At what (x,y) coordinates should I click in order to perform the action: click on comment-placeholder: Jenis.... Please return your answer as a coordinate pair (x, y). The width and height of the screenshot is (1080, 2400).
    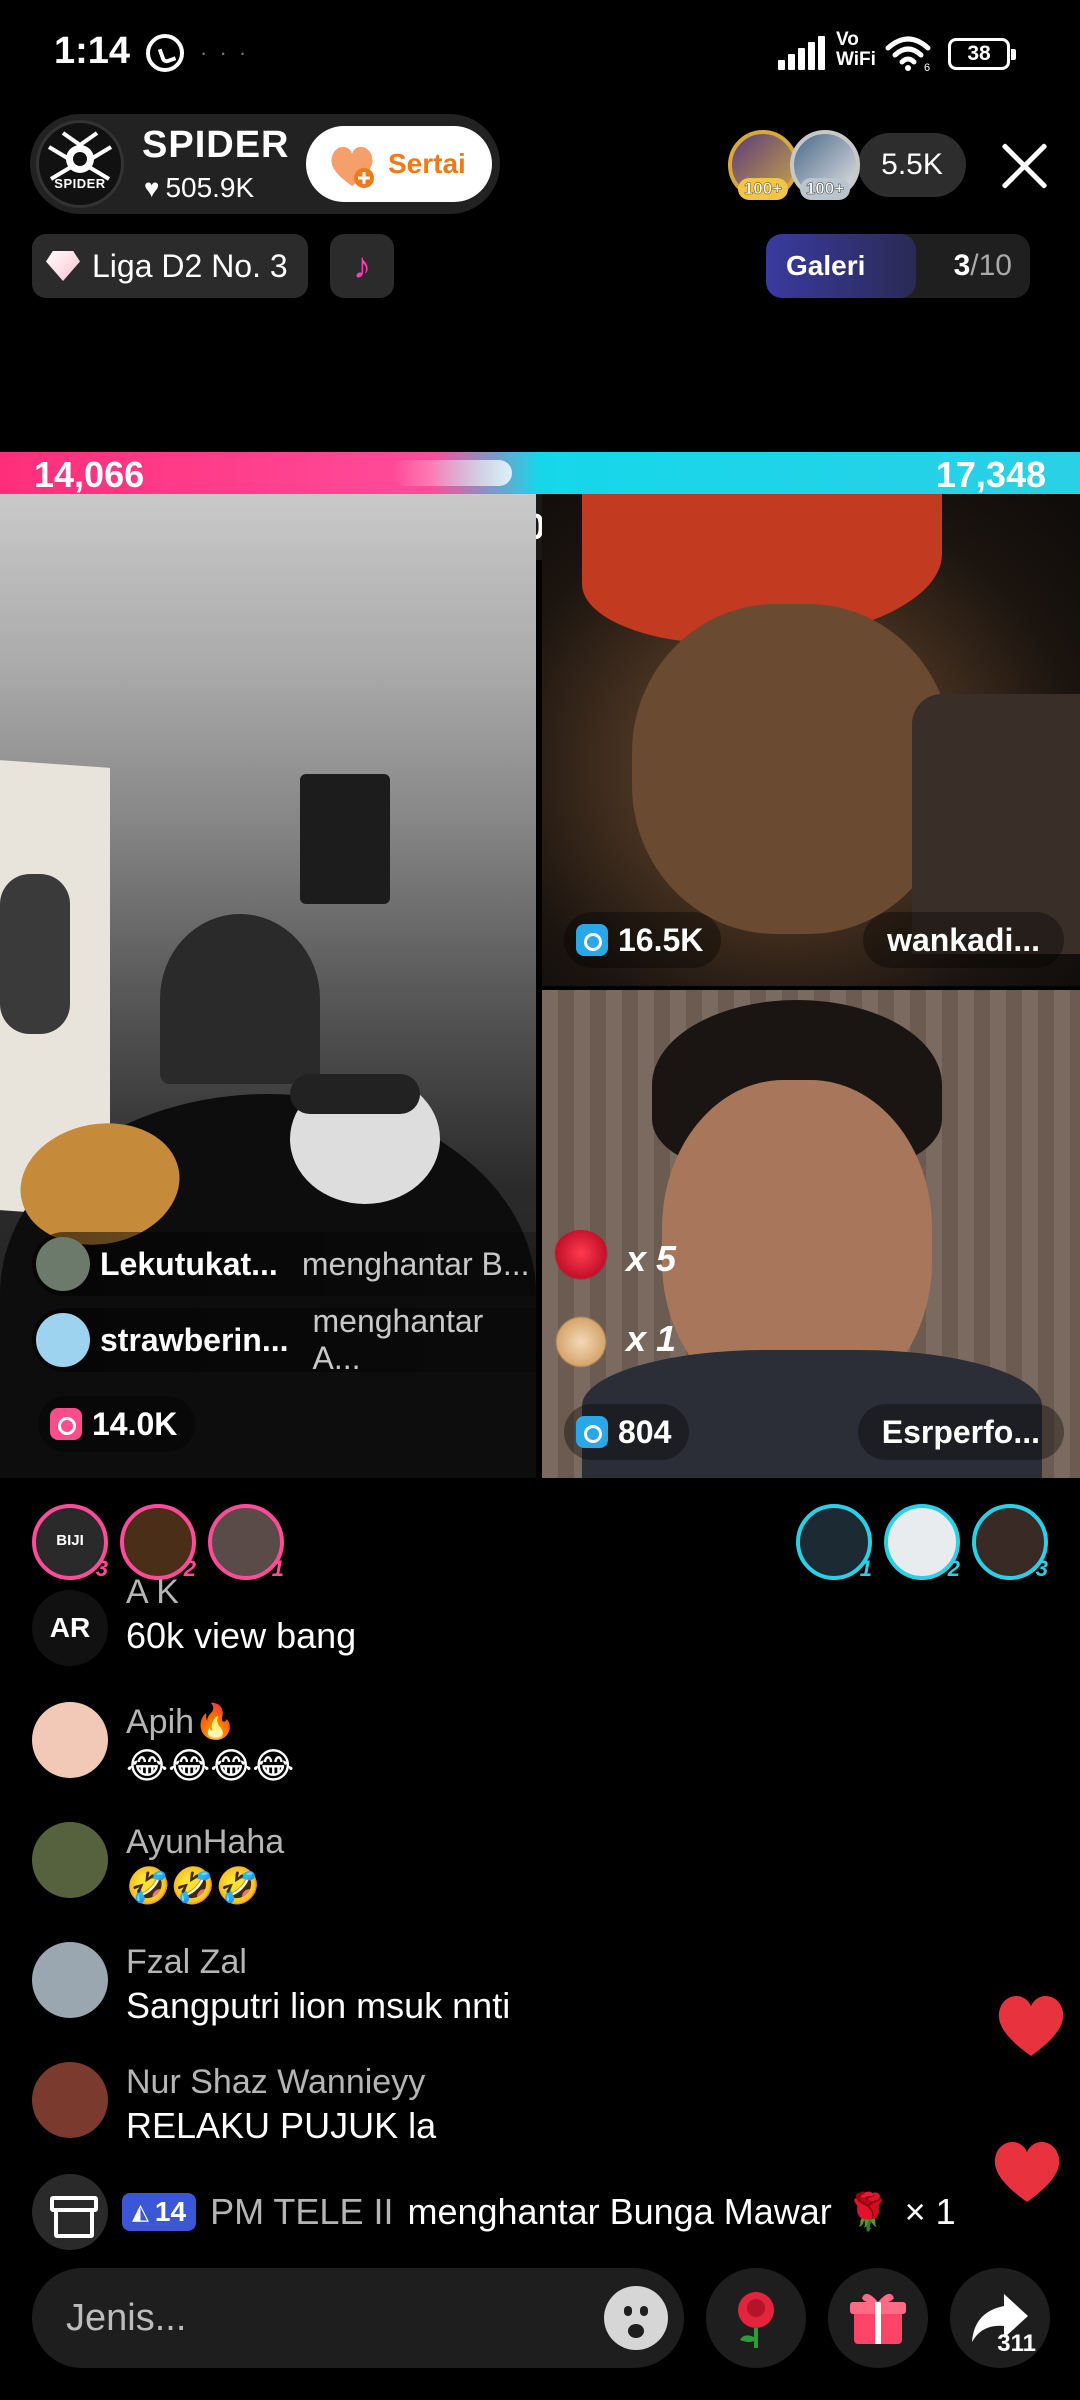
    Looking at the image, I should click on (126, 2317).